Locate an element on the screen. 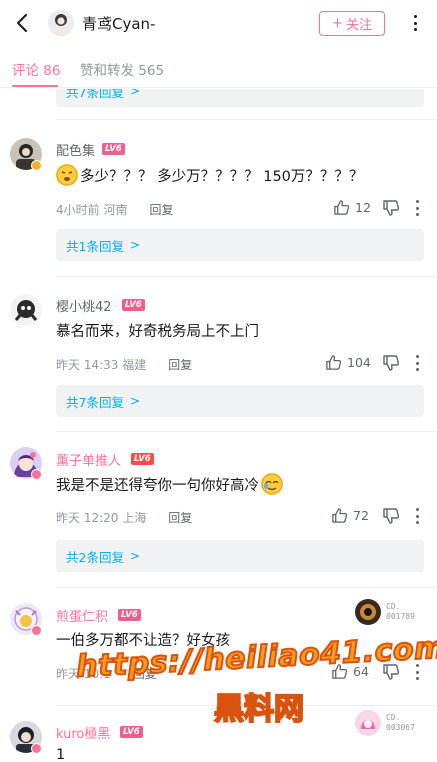 Image resolution: width=437 pixels, height=762 pixels. reply-thread-link: 共1条回复 > is located at coordinates (240, 245).